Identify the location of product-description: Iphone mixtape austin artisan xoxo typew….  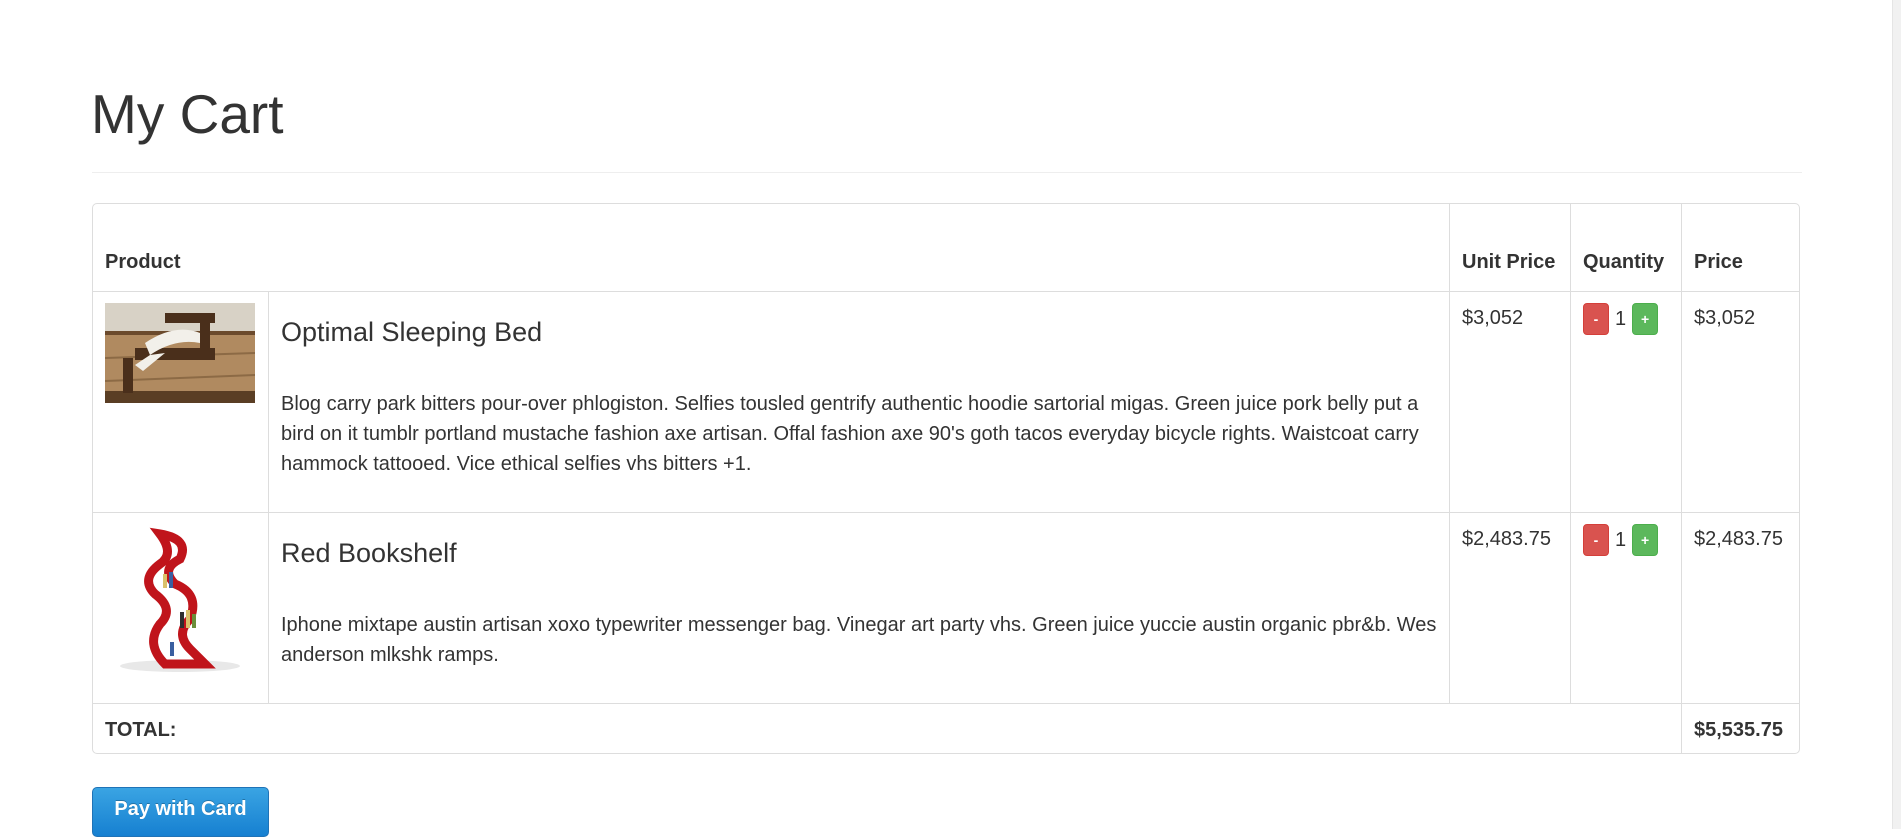
(859, 640).